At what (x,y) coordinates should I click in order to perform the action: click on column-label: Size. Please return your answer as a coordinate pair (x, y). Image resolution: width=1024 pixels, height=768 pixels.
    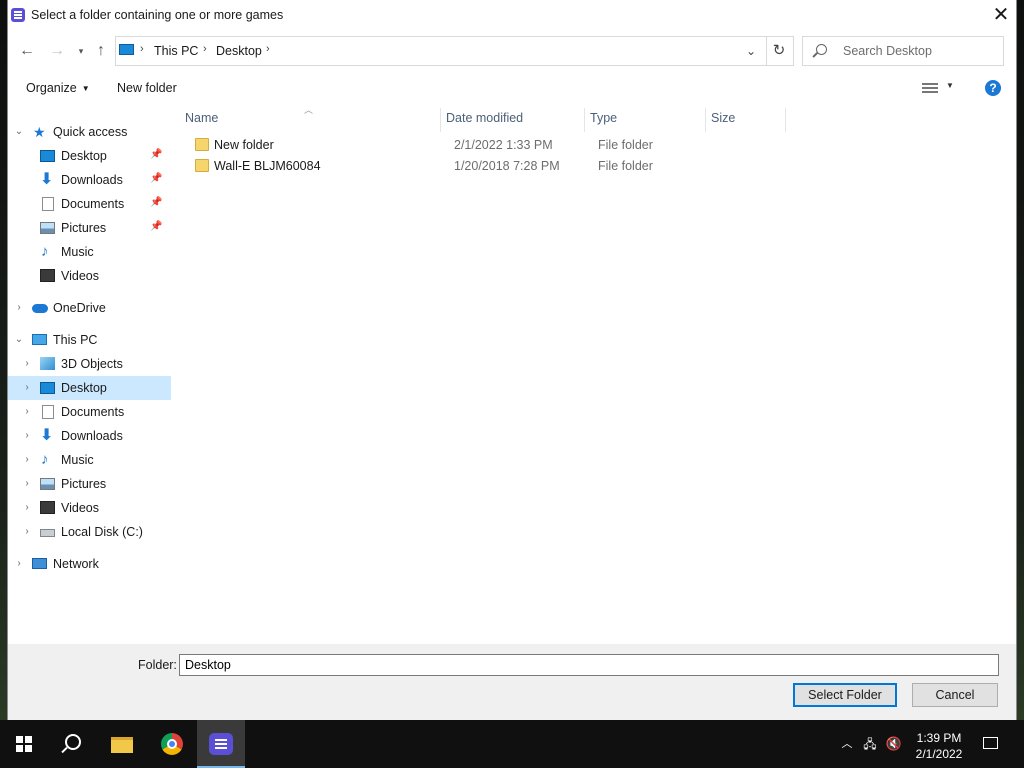
    Looking at the image, I should click on (723, 118).